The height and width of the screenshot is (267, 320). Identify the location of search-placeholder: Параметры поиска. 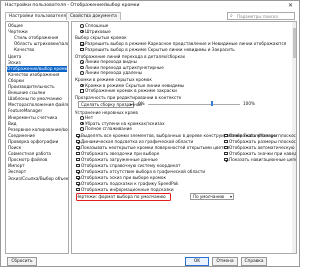
(257, 16).